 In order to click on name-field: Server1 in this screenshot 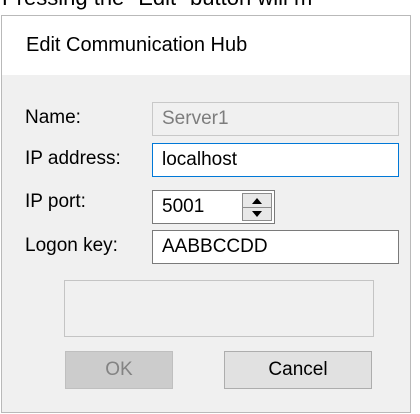, I will do `click(275, 119)`.